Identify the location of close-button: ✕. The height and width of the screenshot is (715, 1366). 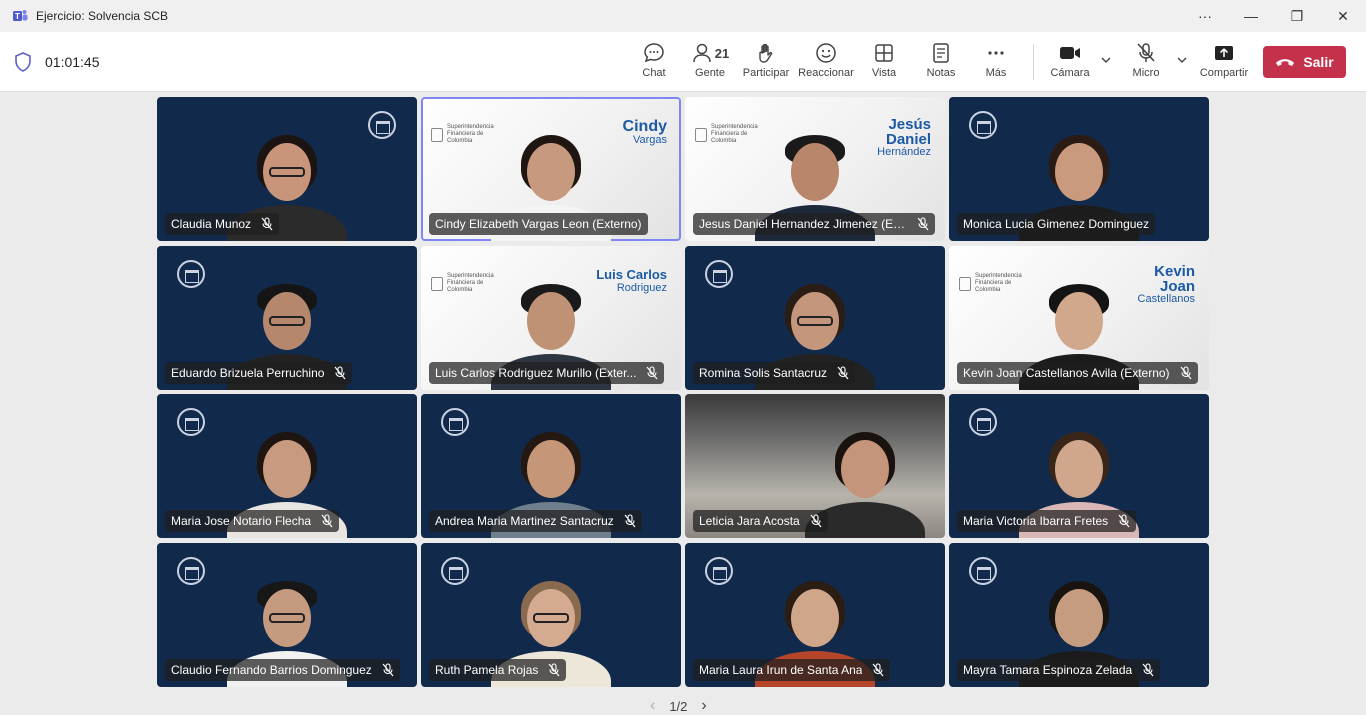
(1343, 16).